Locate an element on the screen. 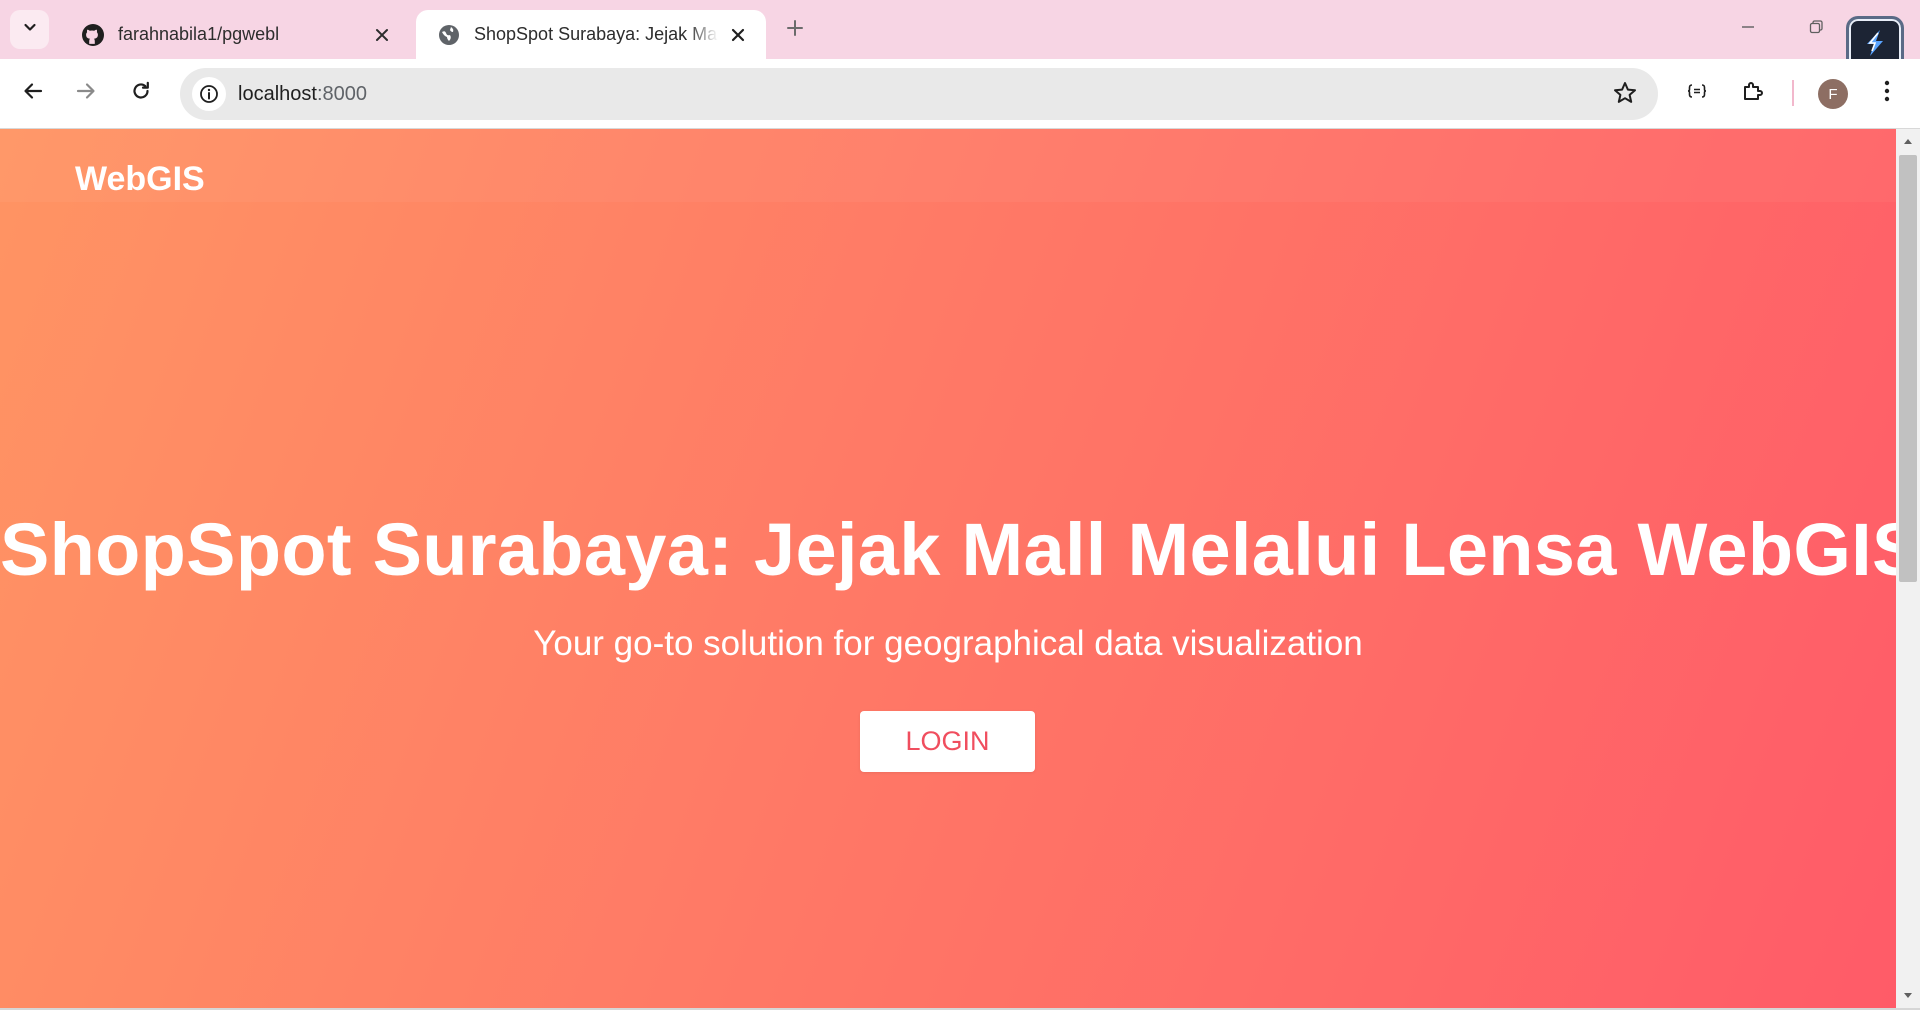 Image resolution: width=1920 pixels, height=1010 pixels. arrow-right-icon is located at coordinates (86, 93).